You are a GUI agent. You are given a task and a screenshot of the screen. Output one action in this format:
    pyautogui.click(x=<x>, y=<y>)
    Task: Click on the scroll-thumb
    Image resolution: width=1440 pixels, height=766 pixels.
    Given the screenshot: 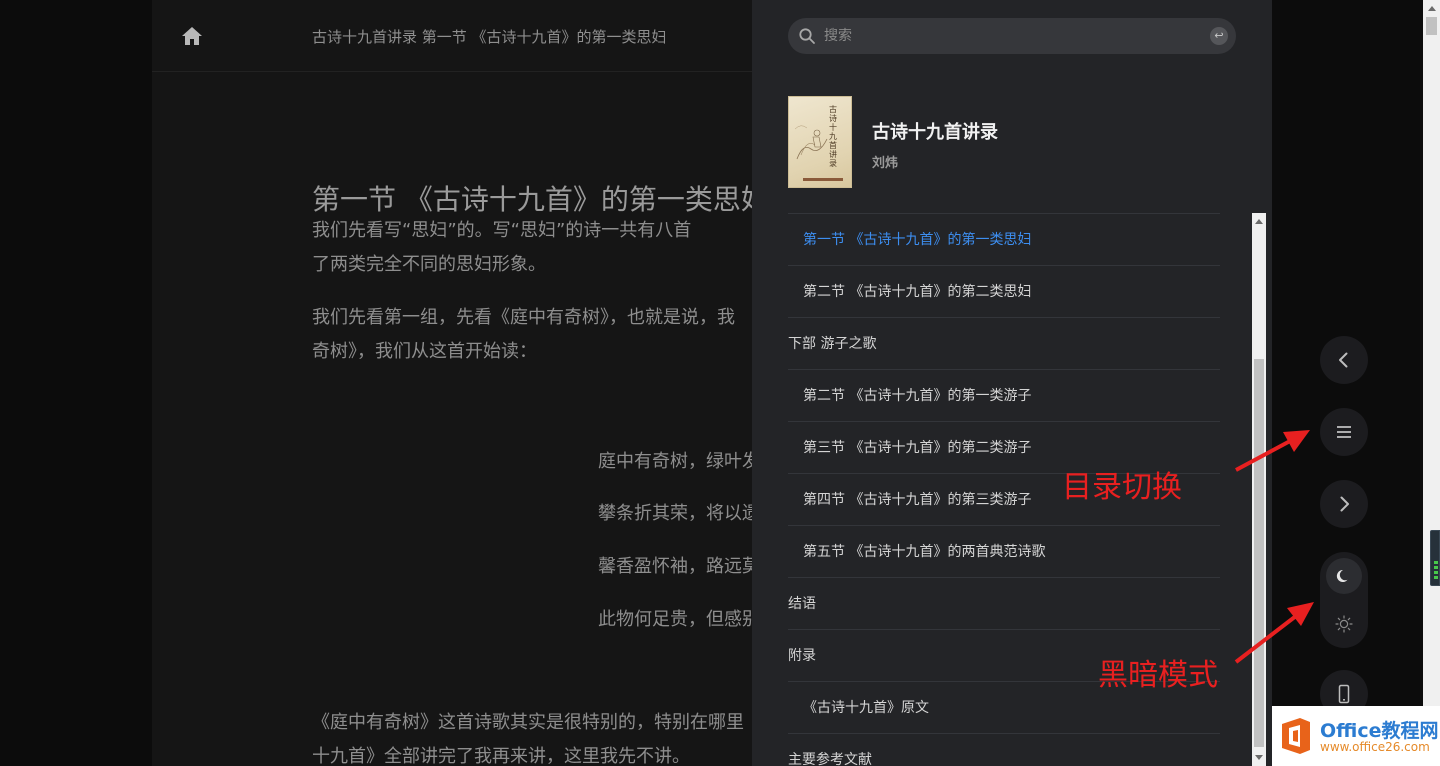 What is the action you would take?
    pyautogui.click(x=1259, y=553)
    